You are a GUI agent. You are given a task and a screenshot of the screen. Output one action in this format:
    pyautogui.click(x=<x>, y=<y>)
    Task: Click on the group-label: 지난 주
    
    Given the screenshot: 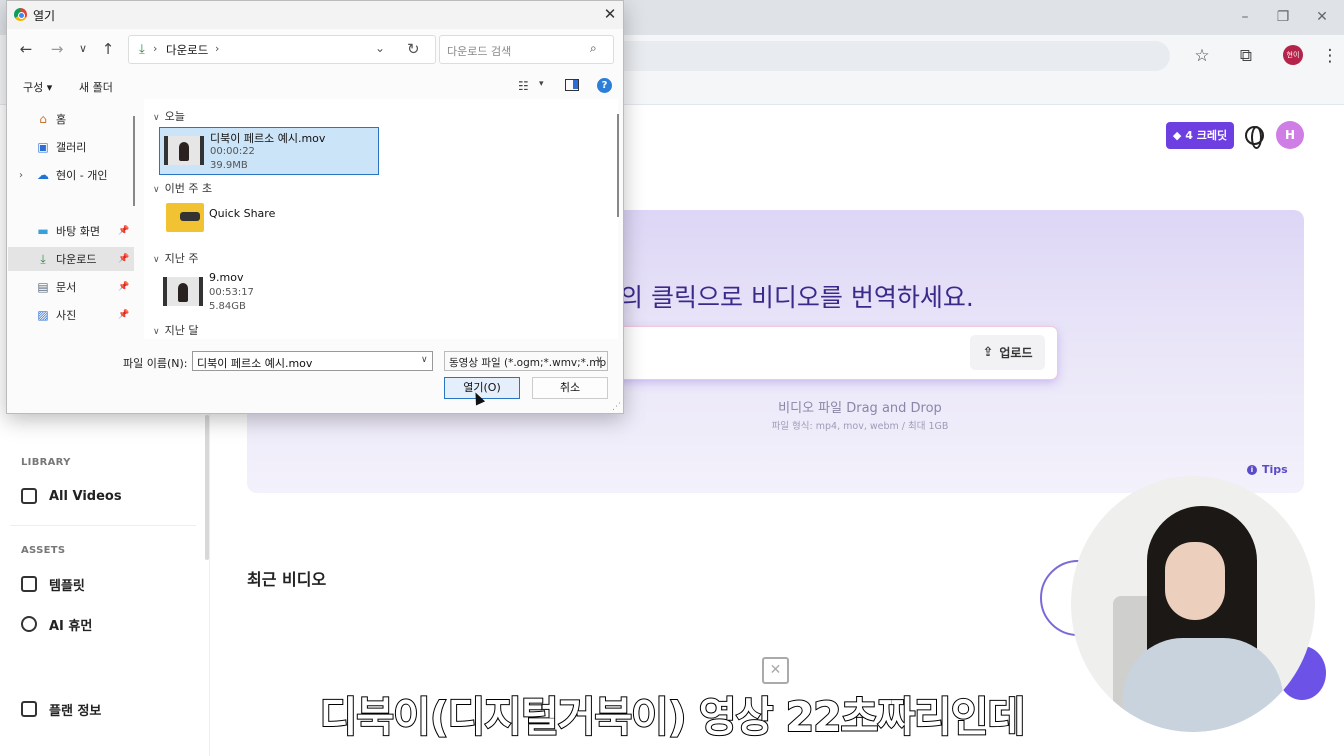 What is the action you would take?
    pyautogui.click(x=181, y=258)
    